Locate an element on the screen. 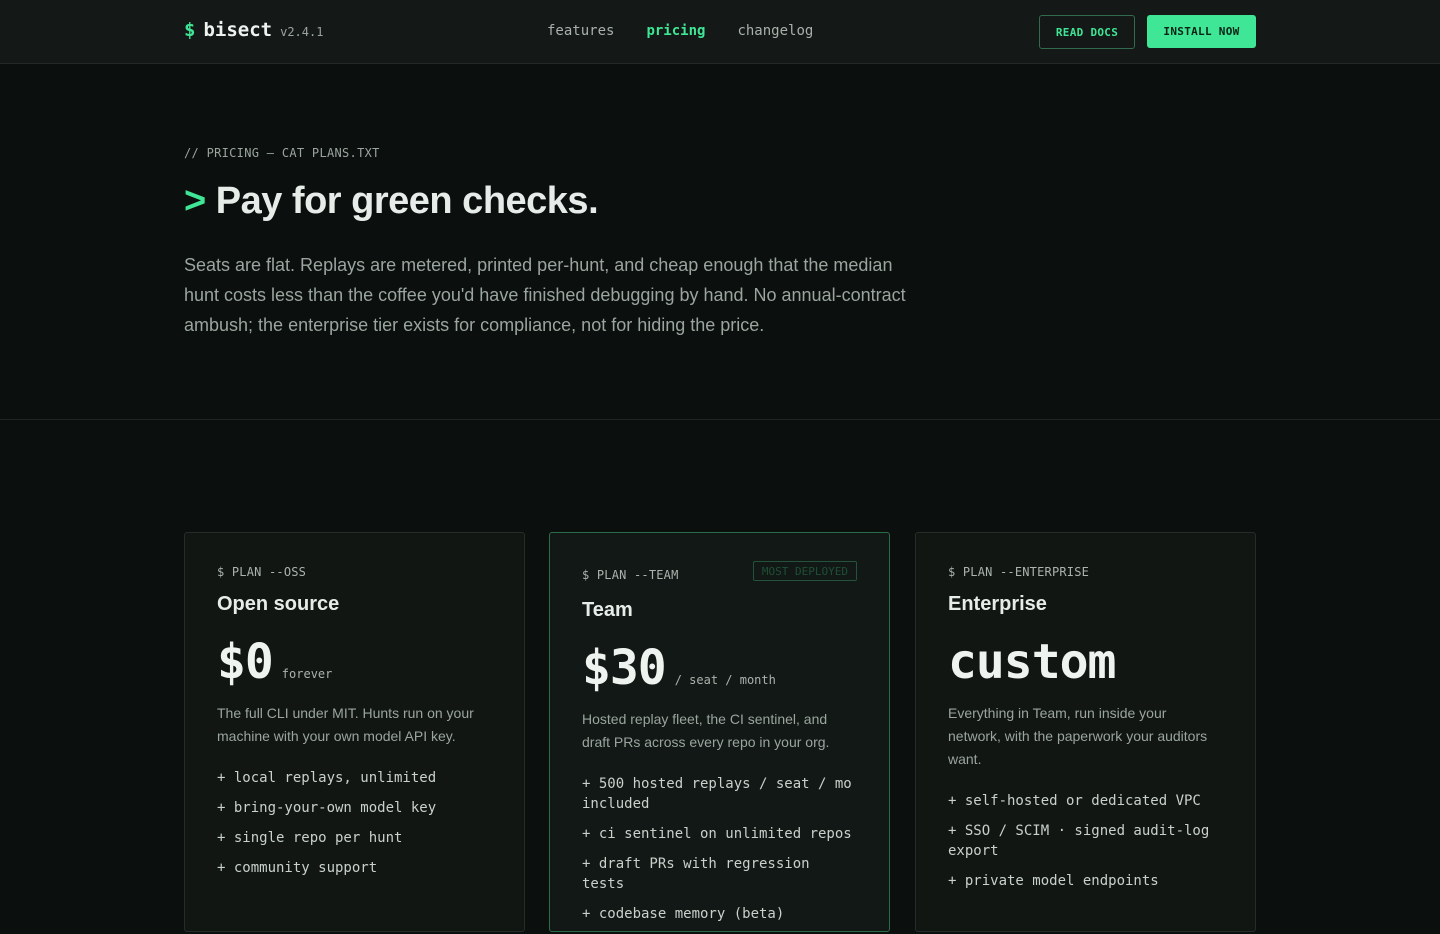 The width and height of the screenshot is (1440, 934). nav-link-features: features is located at coordinates (580, 31).